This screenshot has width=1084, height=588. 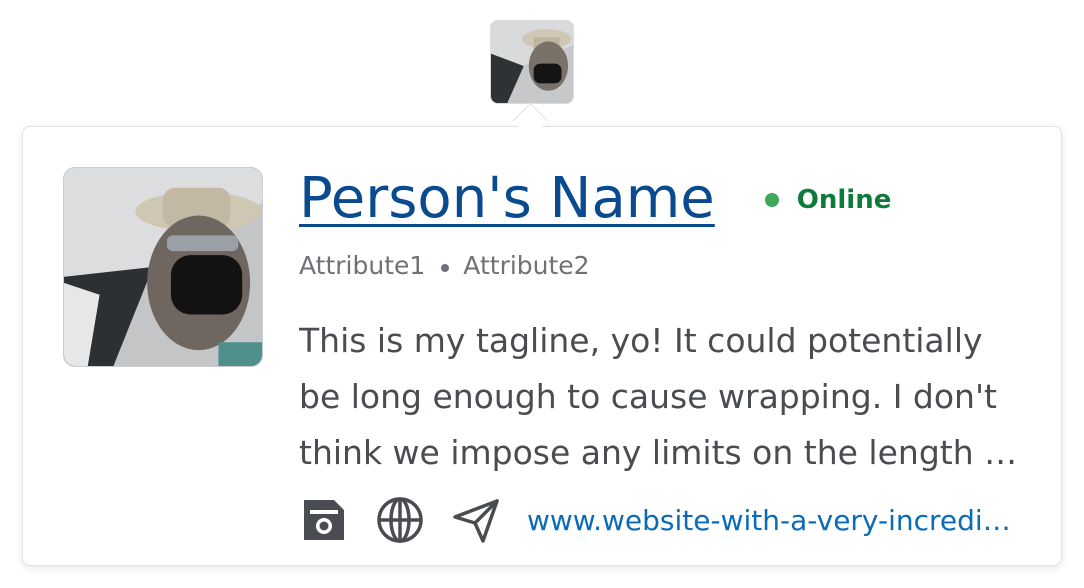 What do you see at coordinates (400, 520) in the screenshot?
I see `globe-icon` at bounding box center [400, 520].